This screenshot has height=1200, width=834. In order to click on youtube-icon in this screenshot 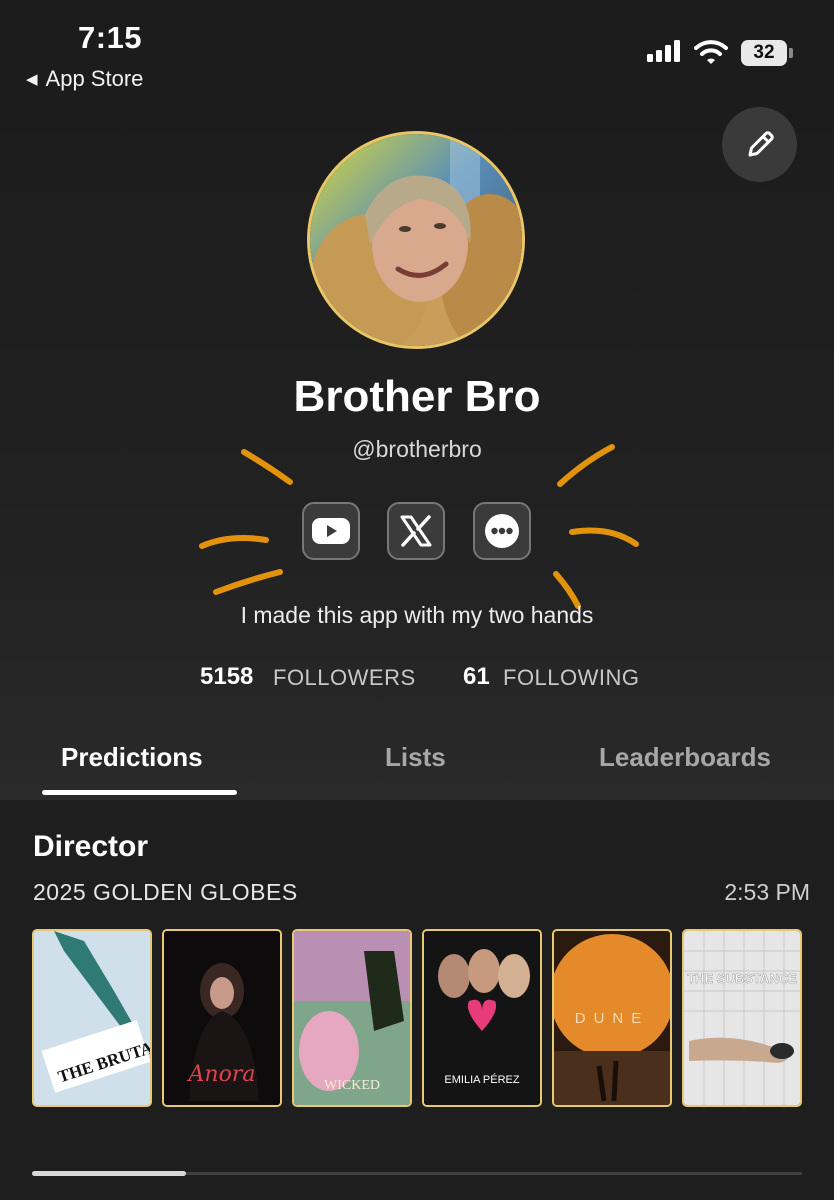, I will do `click(331, 531)`.